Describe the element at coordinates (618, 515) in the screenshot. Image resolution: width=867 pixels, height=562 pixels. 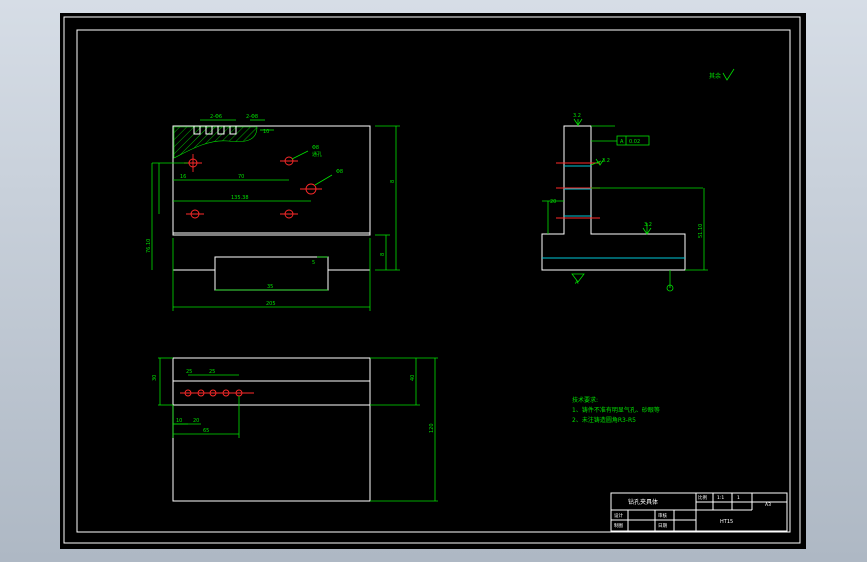
I see `title-designer: 设计` at that location.